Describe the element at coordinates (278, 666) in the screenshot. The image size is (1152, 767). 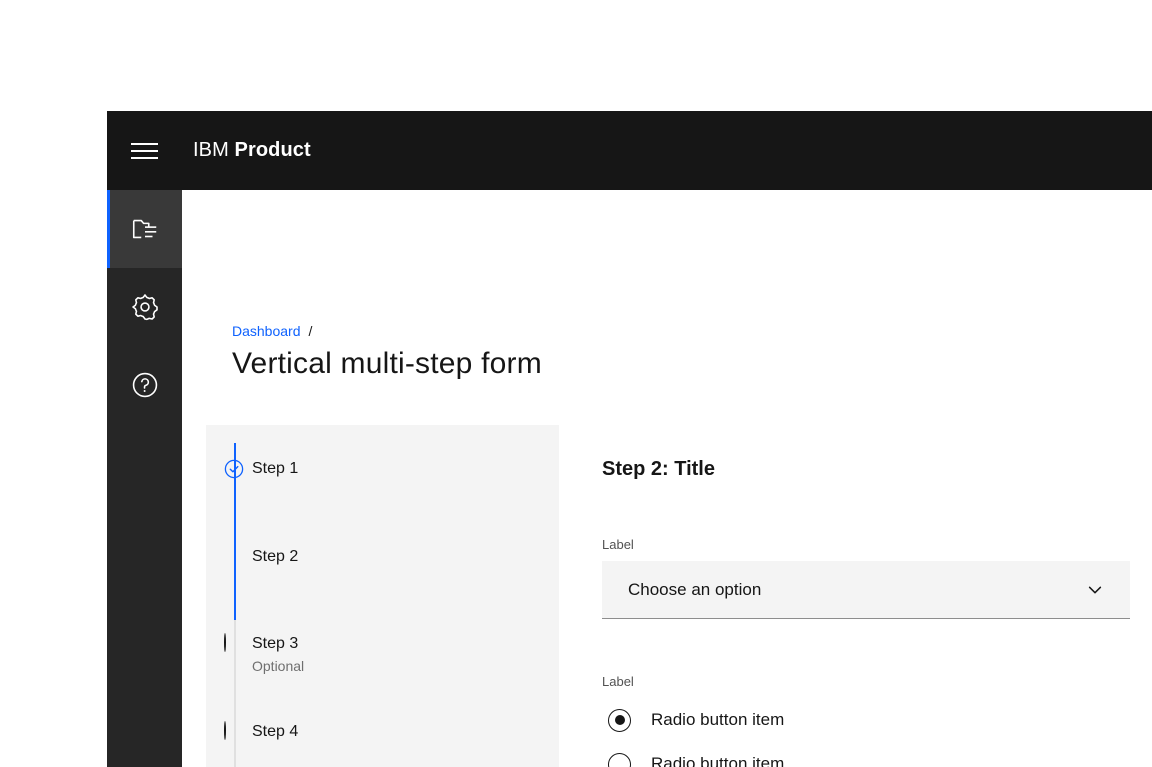
I see `progress-step-secondary-label: Optional` at that location.